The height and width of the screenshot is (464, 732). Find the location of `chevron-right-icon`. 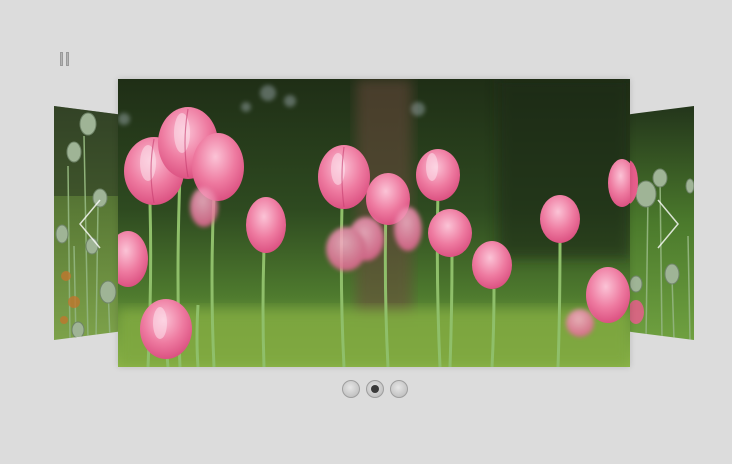

chevron-right-icon is located at coordinates (668, 224).